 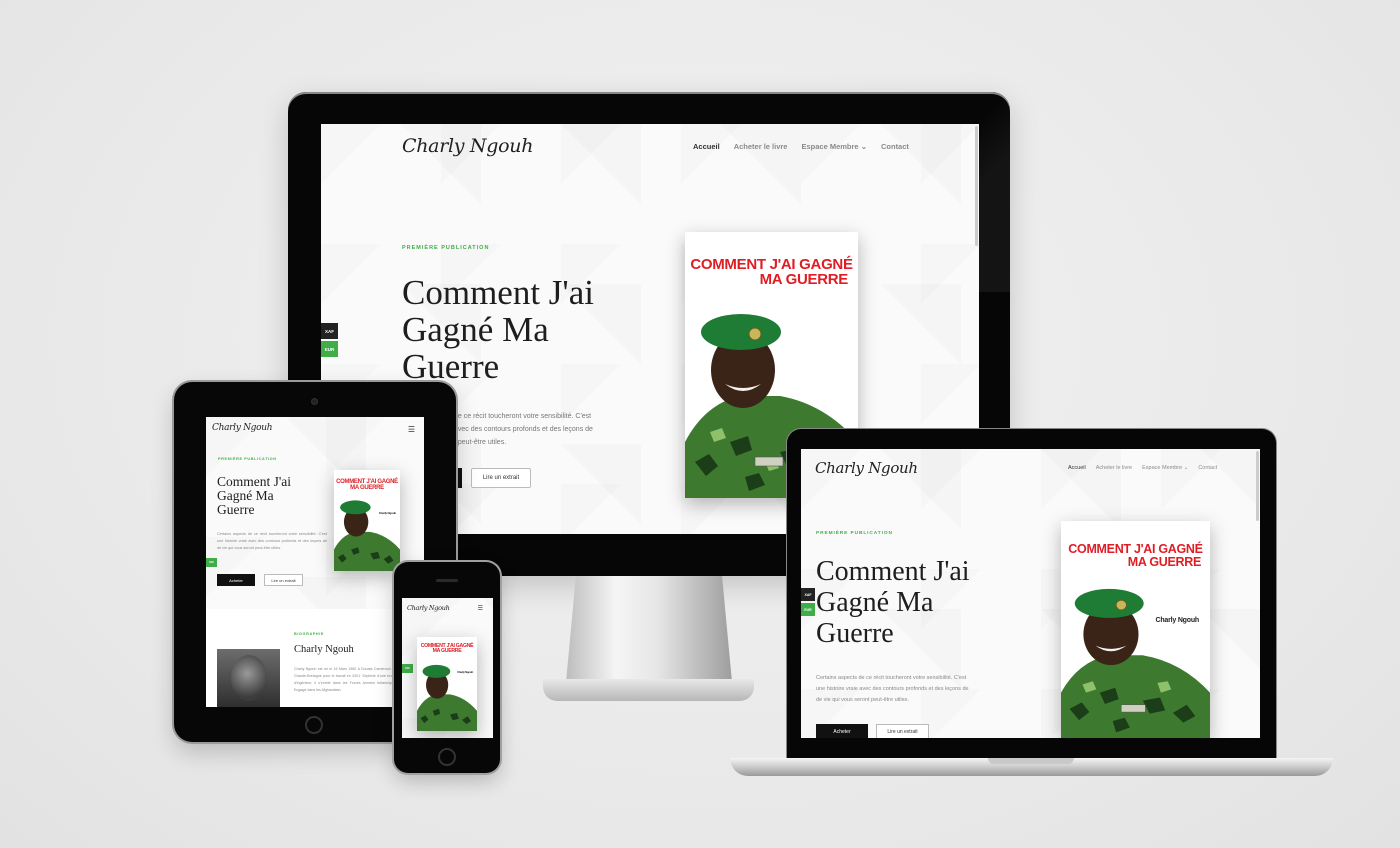 I want to click on phone-soldier-illustration, so click(x=447, y=697).